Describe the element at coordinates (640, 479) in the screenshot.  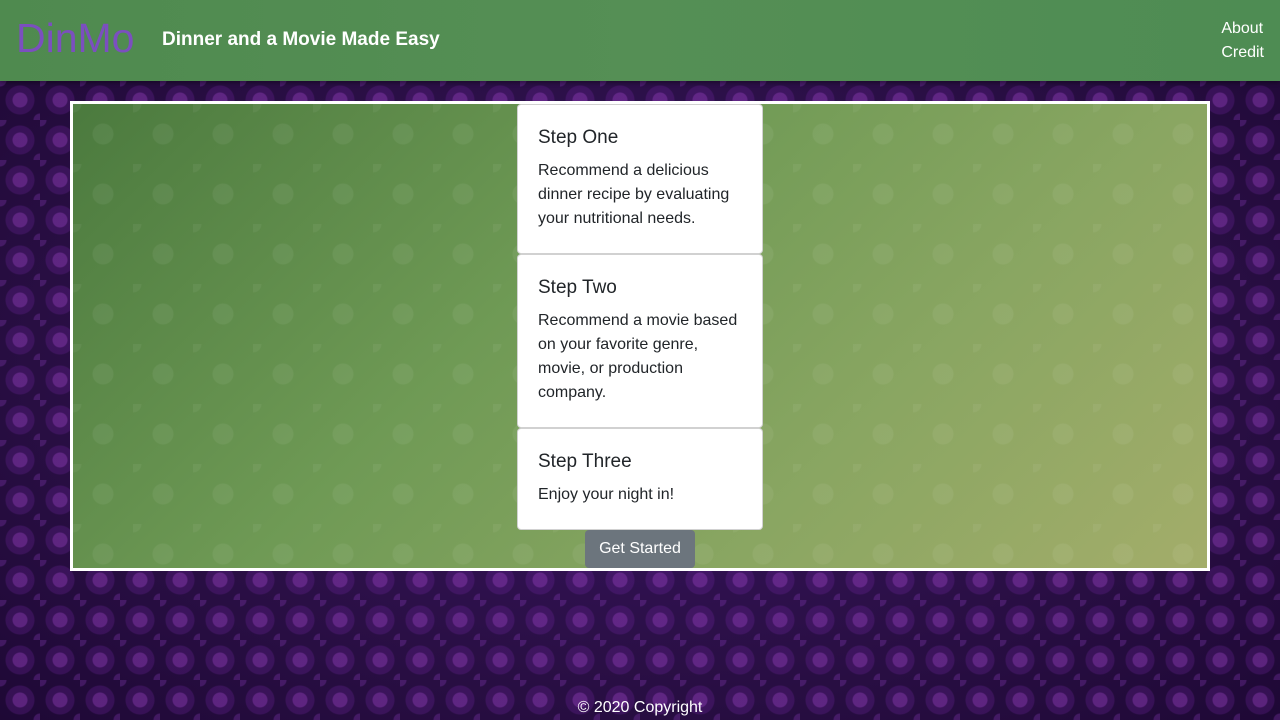
I see `step-card-three: Step Three Enjoy your night in!` at that location.